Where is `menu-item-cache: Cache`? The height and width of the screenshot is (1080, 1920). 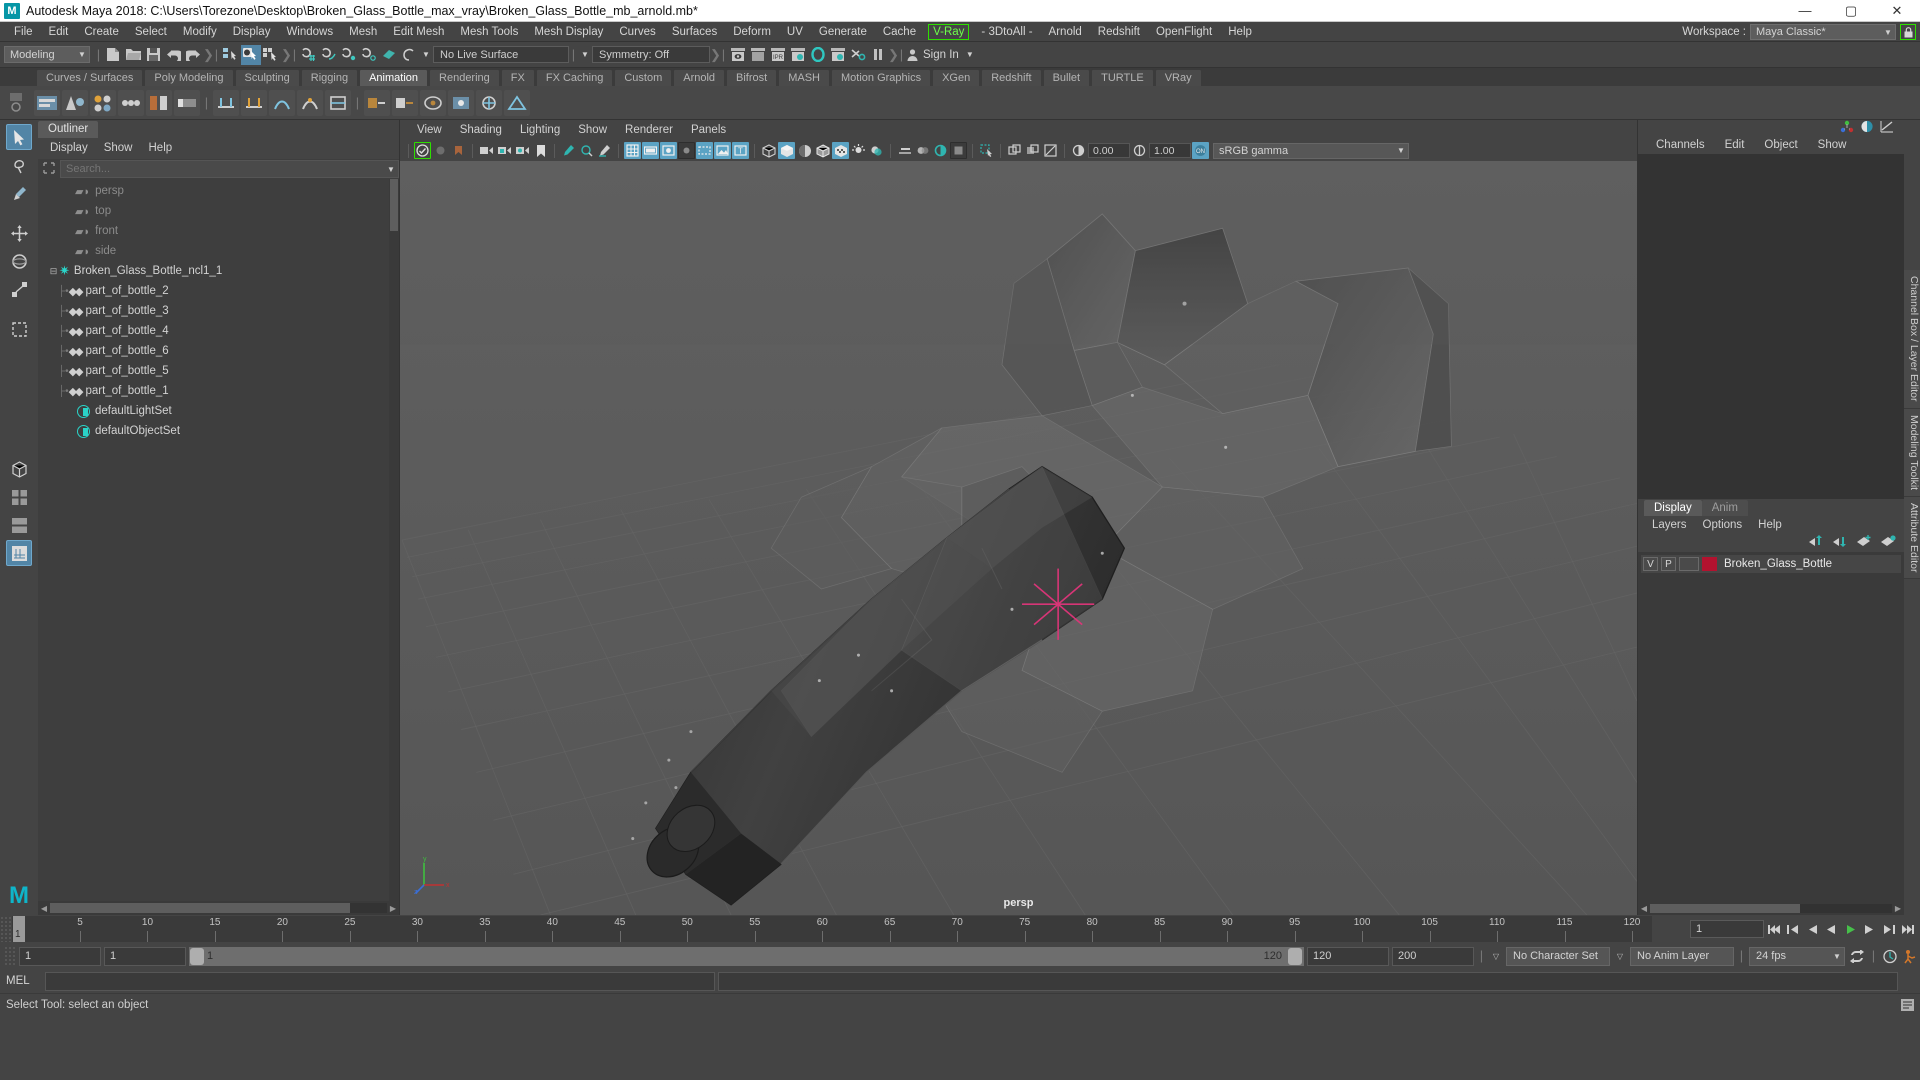
menu-item-cache: Cache is located at coordinates (899, 32).